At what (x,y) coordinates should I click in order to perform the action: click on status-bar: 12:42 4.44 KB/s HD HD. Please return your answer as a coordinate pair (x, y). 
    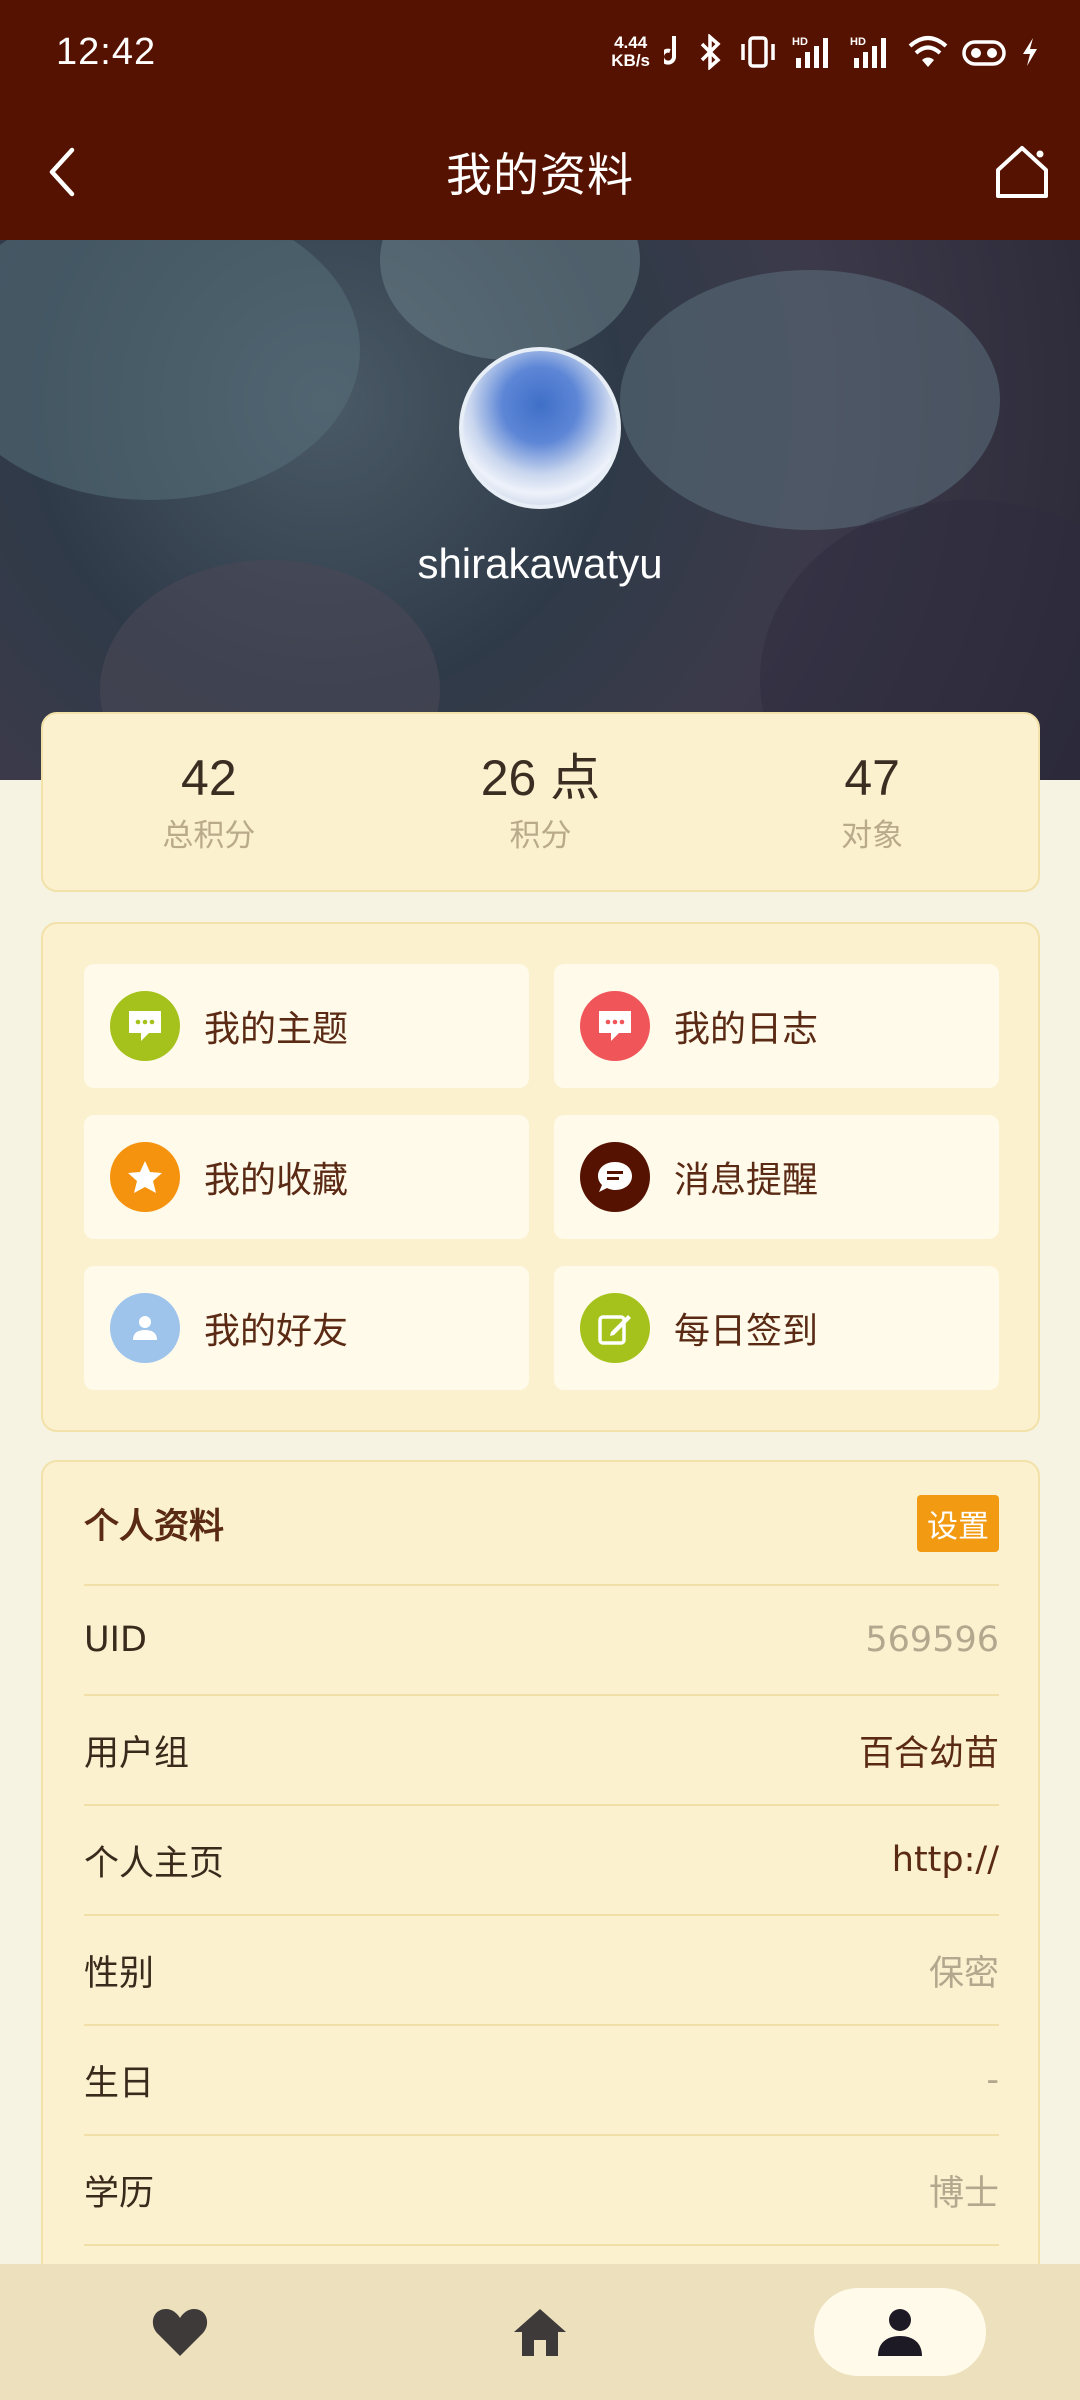
    Looking at the image, I should click on (540, 52).